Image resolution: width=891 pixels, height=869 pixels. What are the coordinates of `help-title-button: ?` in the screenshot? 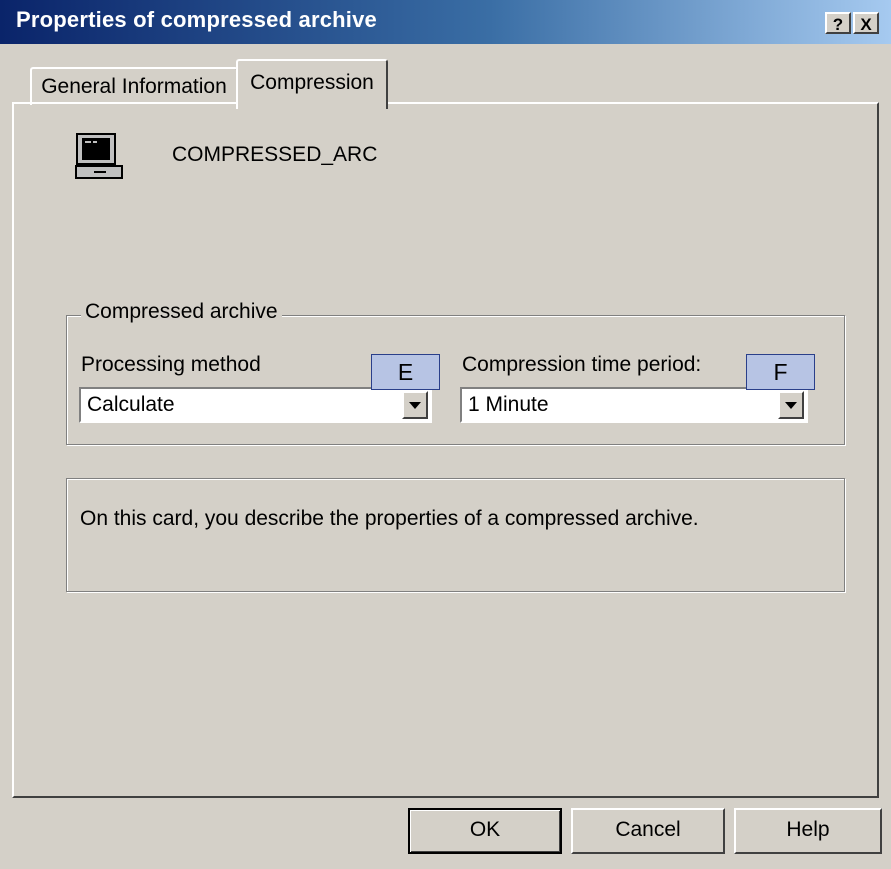 It's located at (838, 23).